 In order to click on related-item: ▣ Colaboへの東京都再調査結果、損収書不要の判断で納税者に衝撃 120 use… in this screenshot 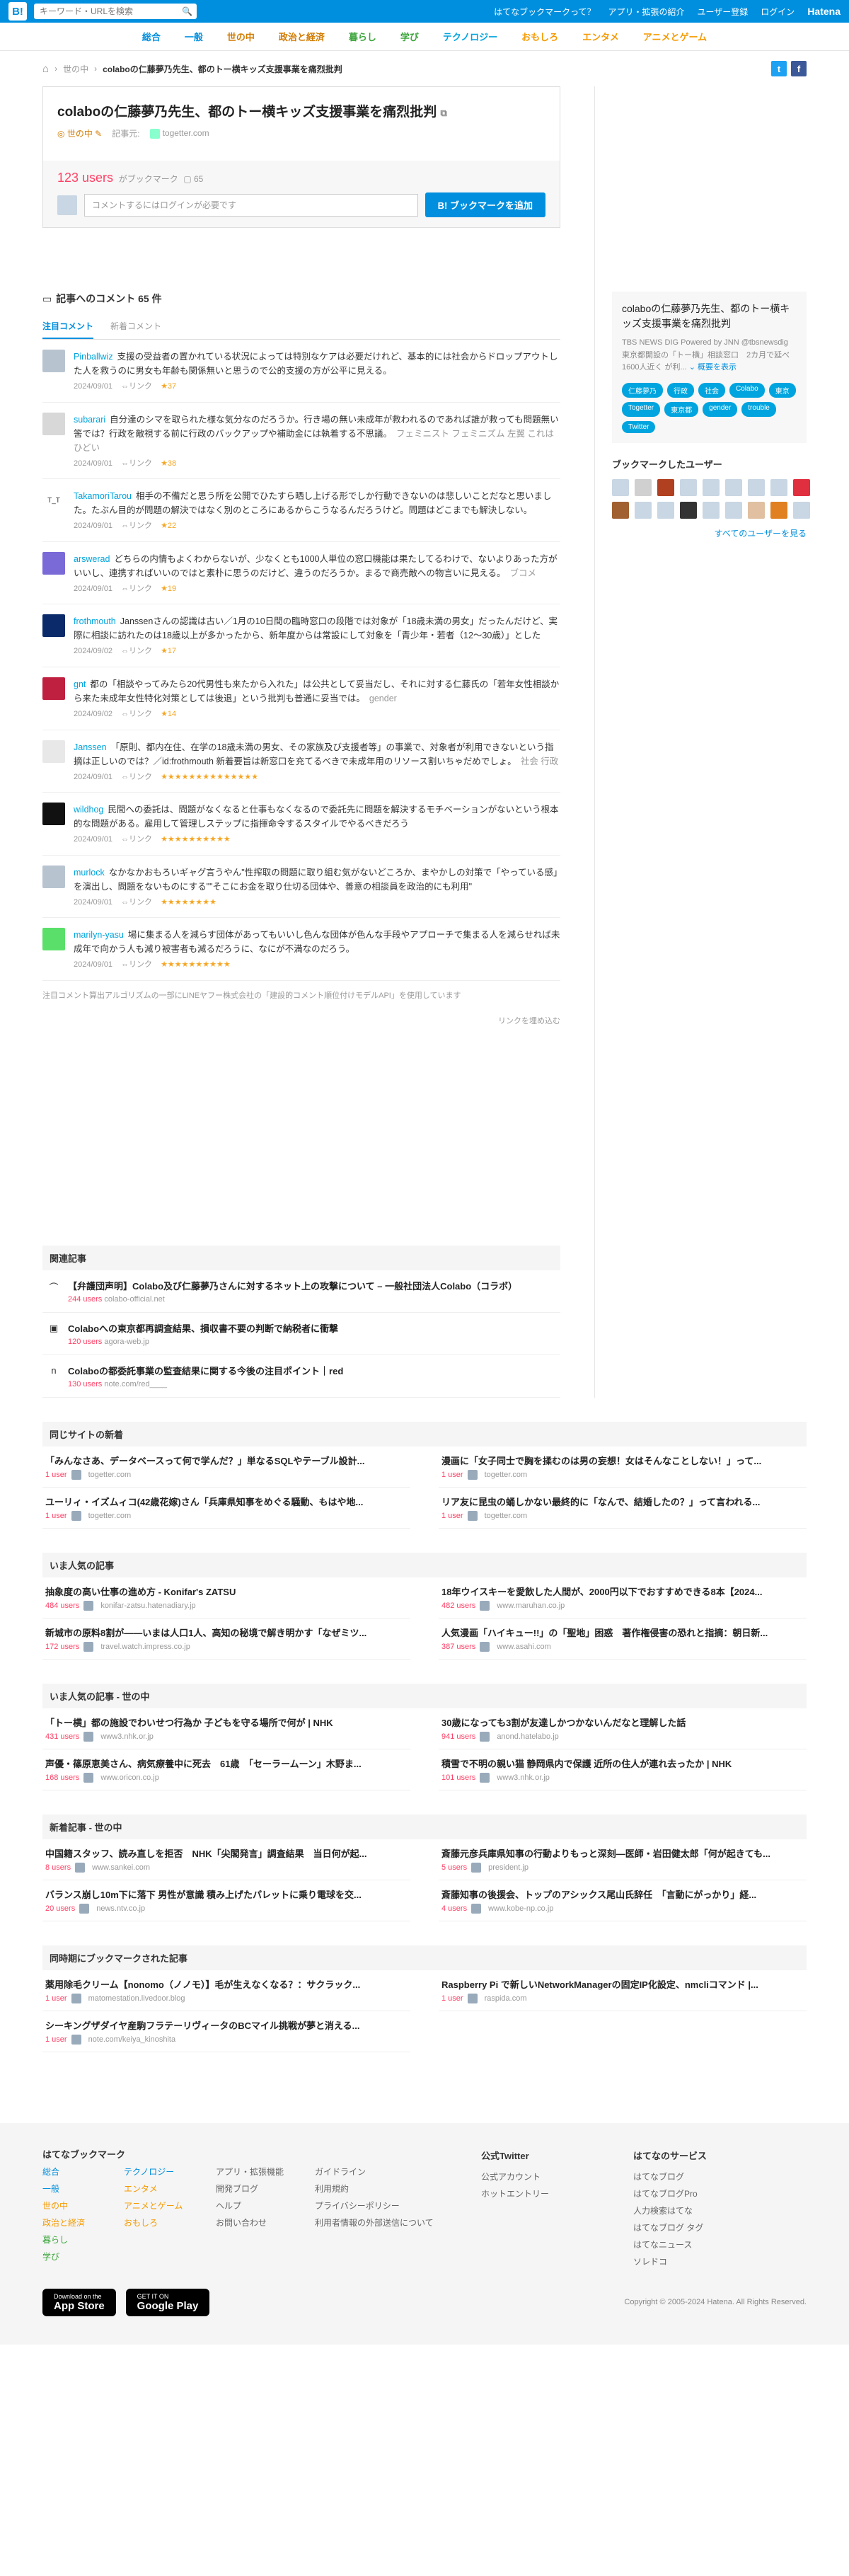, I will do `click(301, 1334)`.